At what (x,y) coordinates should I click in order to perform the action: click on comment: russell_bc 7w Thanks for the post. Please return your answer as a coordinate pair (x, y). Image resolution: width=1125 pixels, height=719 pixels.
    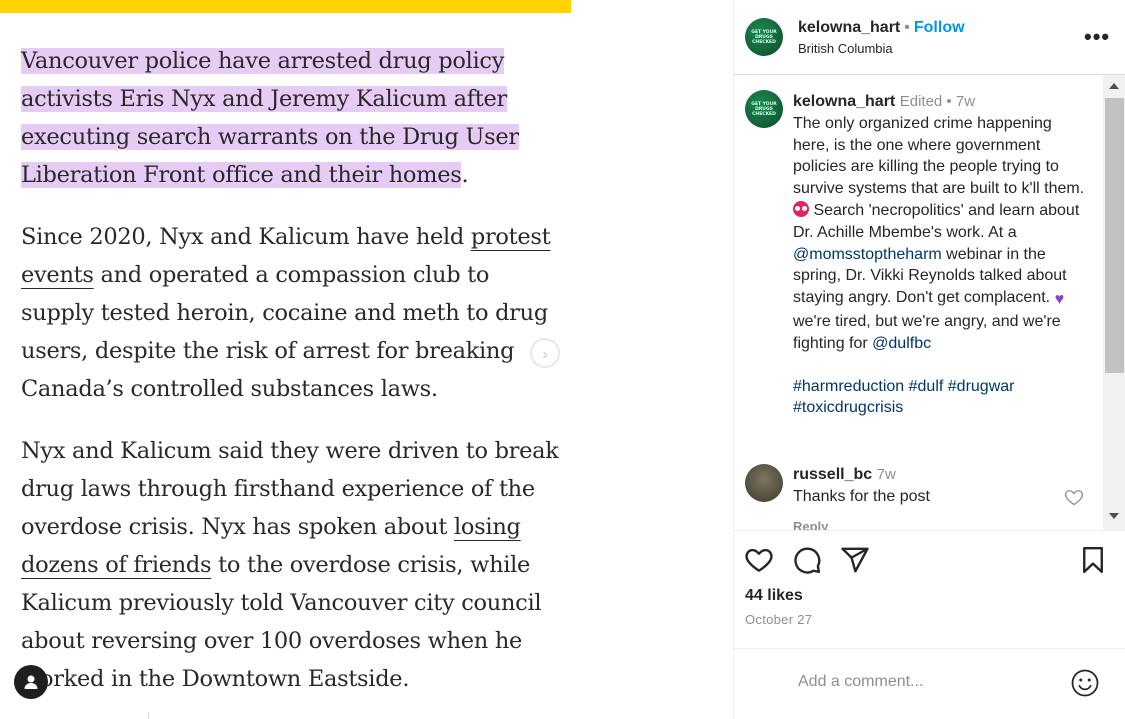
    Looking at the image, I should click on (861, 485).